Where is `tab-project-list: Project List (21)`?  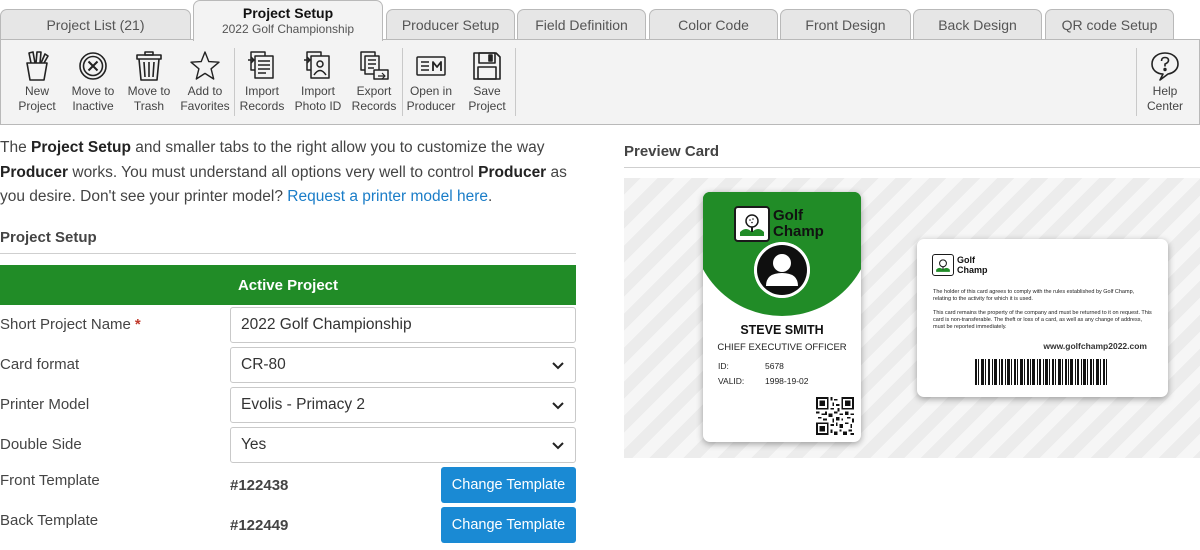
tab-project-list: Project List (21) is located at coordinates (95, 24).